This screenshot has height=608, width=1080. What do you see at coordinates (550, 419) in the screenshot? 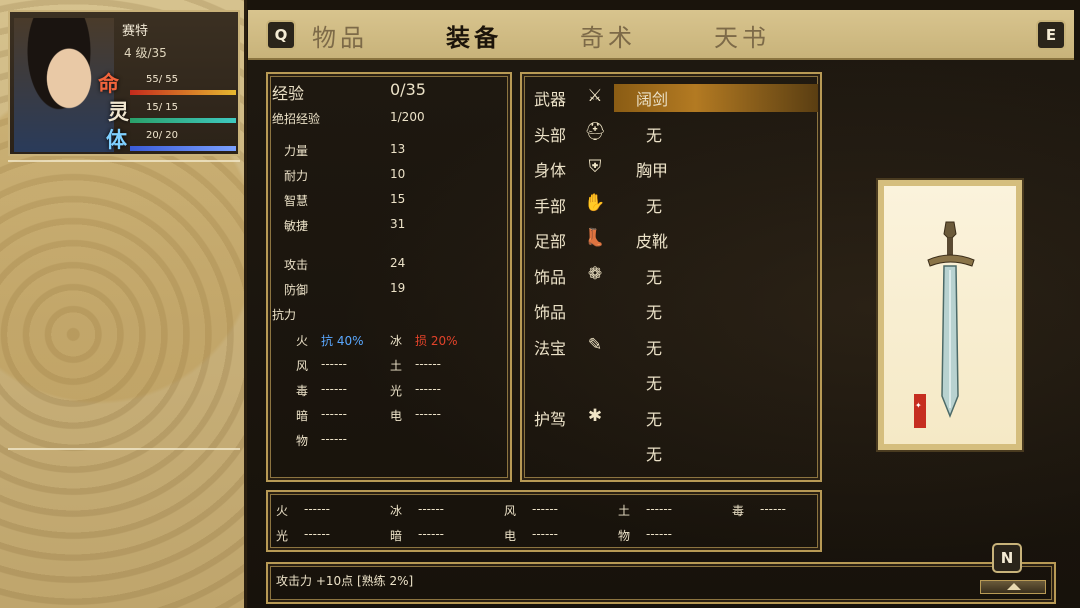
I see `equipment-slot-label: 护驾` at bounding box center [550, 419].